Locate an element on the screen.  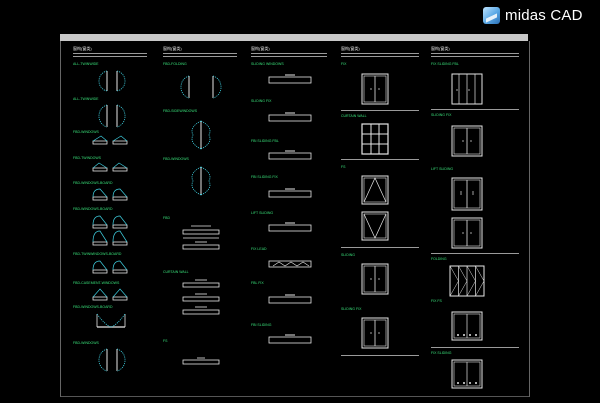
symbol-label: FBI SLIDING FIX is located at coordinates (264, 177).